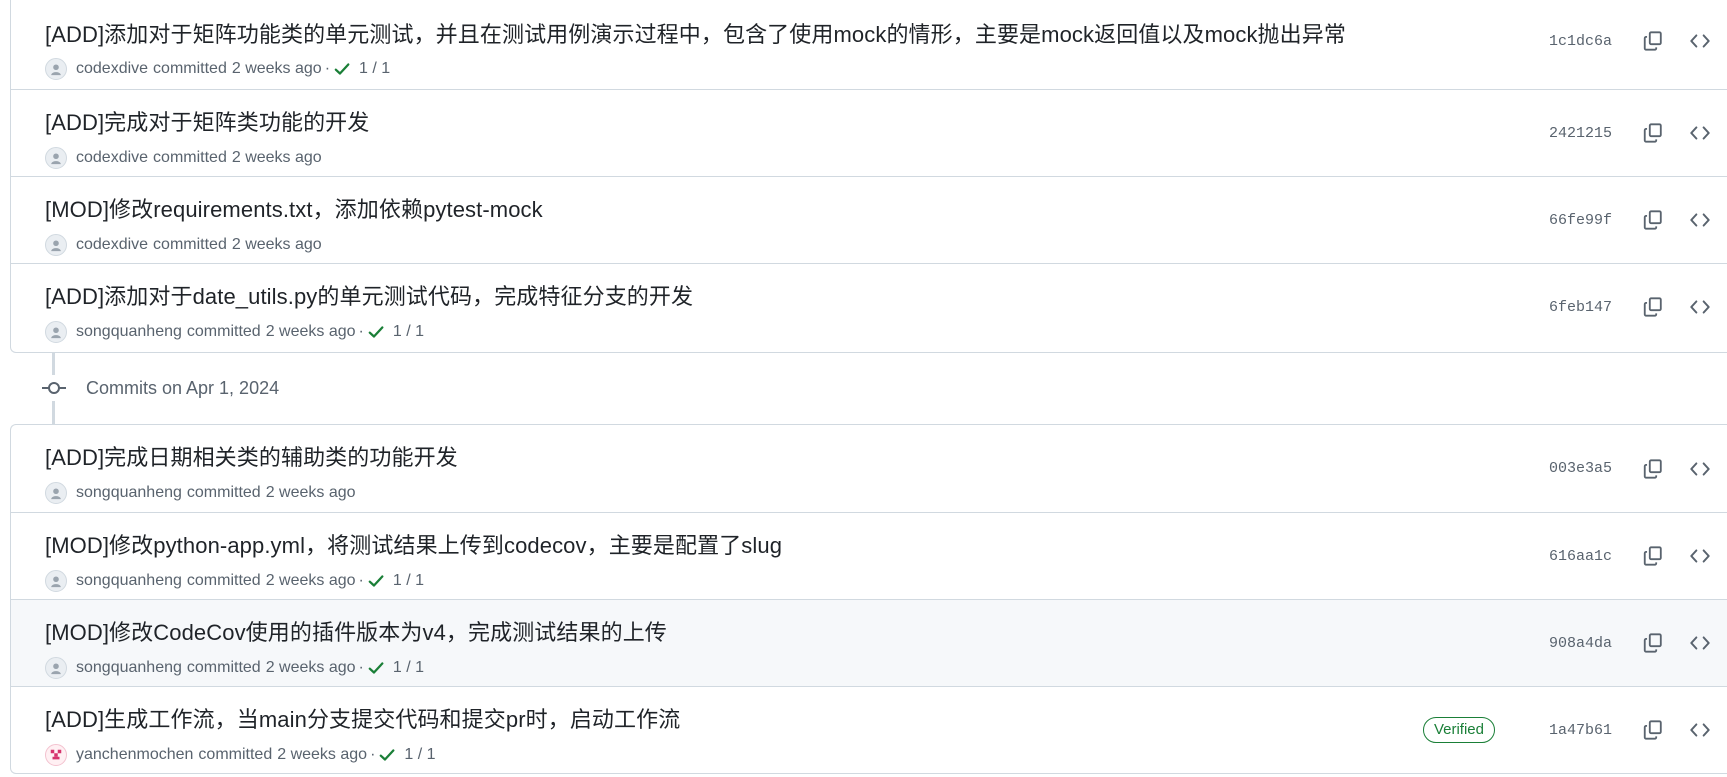 This screenshot has width=1727, height=777. I want to click on commit-title-link: [ADD]添加对于date_utils.py的单元测试代码，完成特征分支的开发, so click(369, 295).